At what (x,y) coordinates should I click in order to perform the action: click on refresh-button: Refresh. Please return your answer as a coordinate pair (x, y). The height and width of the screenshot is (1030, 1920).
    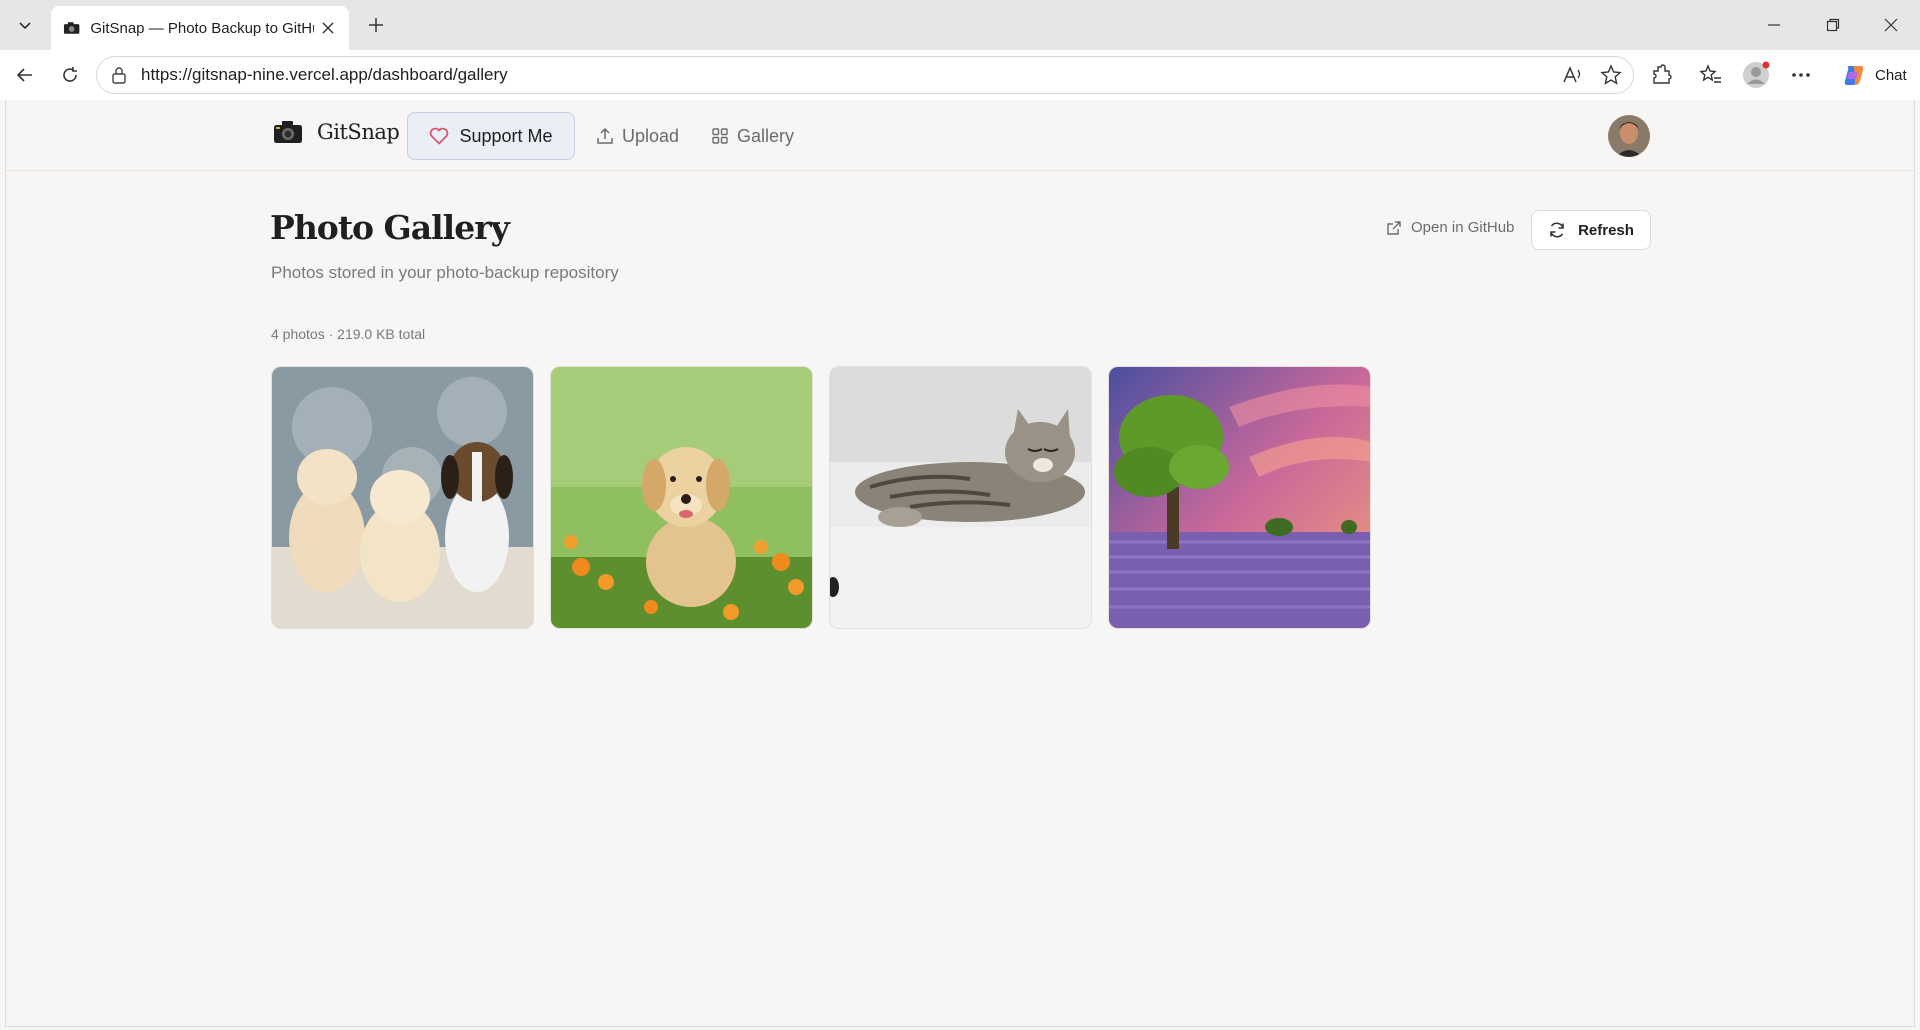
    Looking at the image, I should click on (1591, 230).